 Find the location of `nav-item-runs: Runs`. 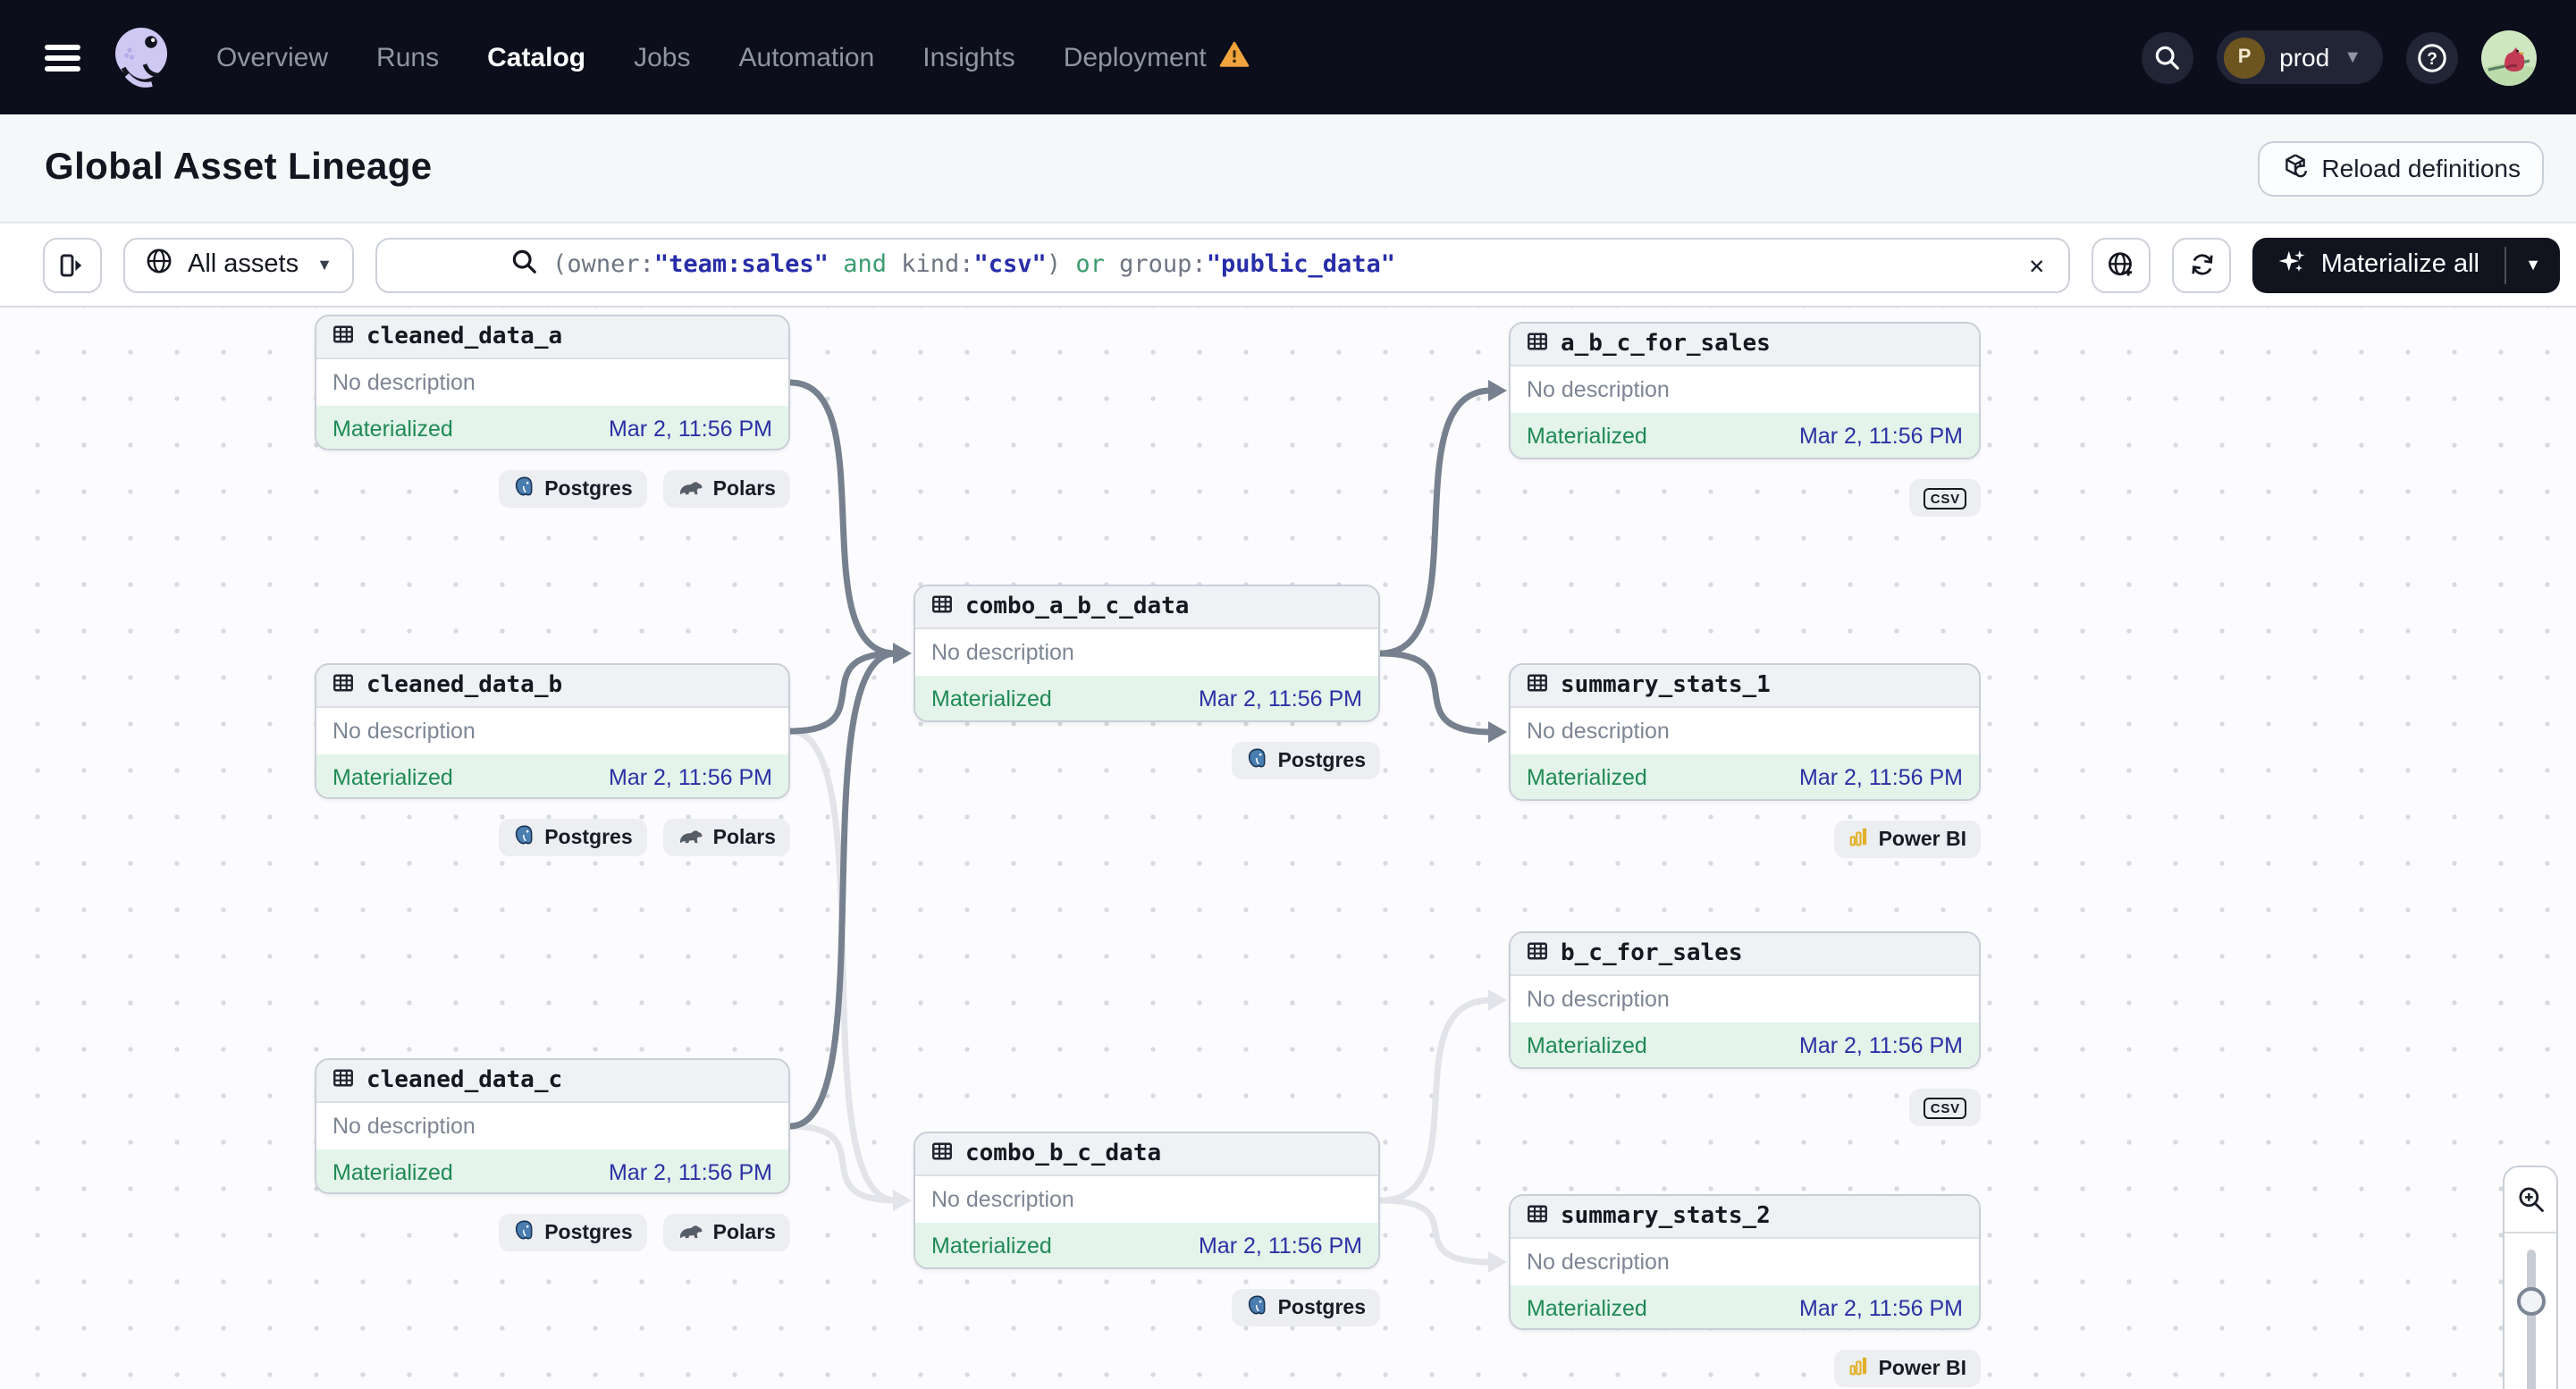

nav-item-runs: Runs is located at coordinates (408, 57).